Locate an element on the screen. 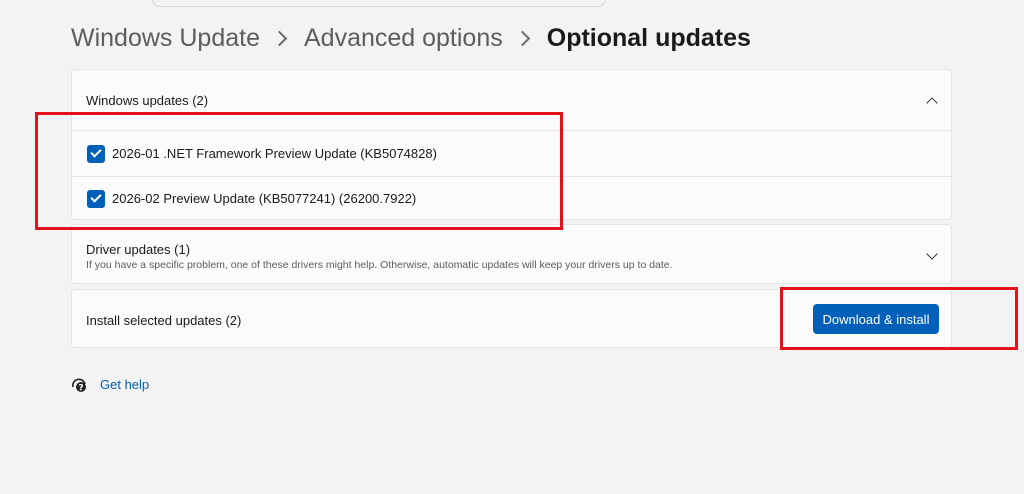 The height and width of the screenshot is (494, 1024). annotation-box-updates is located at coordinates (299, 171).